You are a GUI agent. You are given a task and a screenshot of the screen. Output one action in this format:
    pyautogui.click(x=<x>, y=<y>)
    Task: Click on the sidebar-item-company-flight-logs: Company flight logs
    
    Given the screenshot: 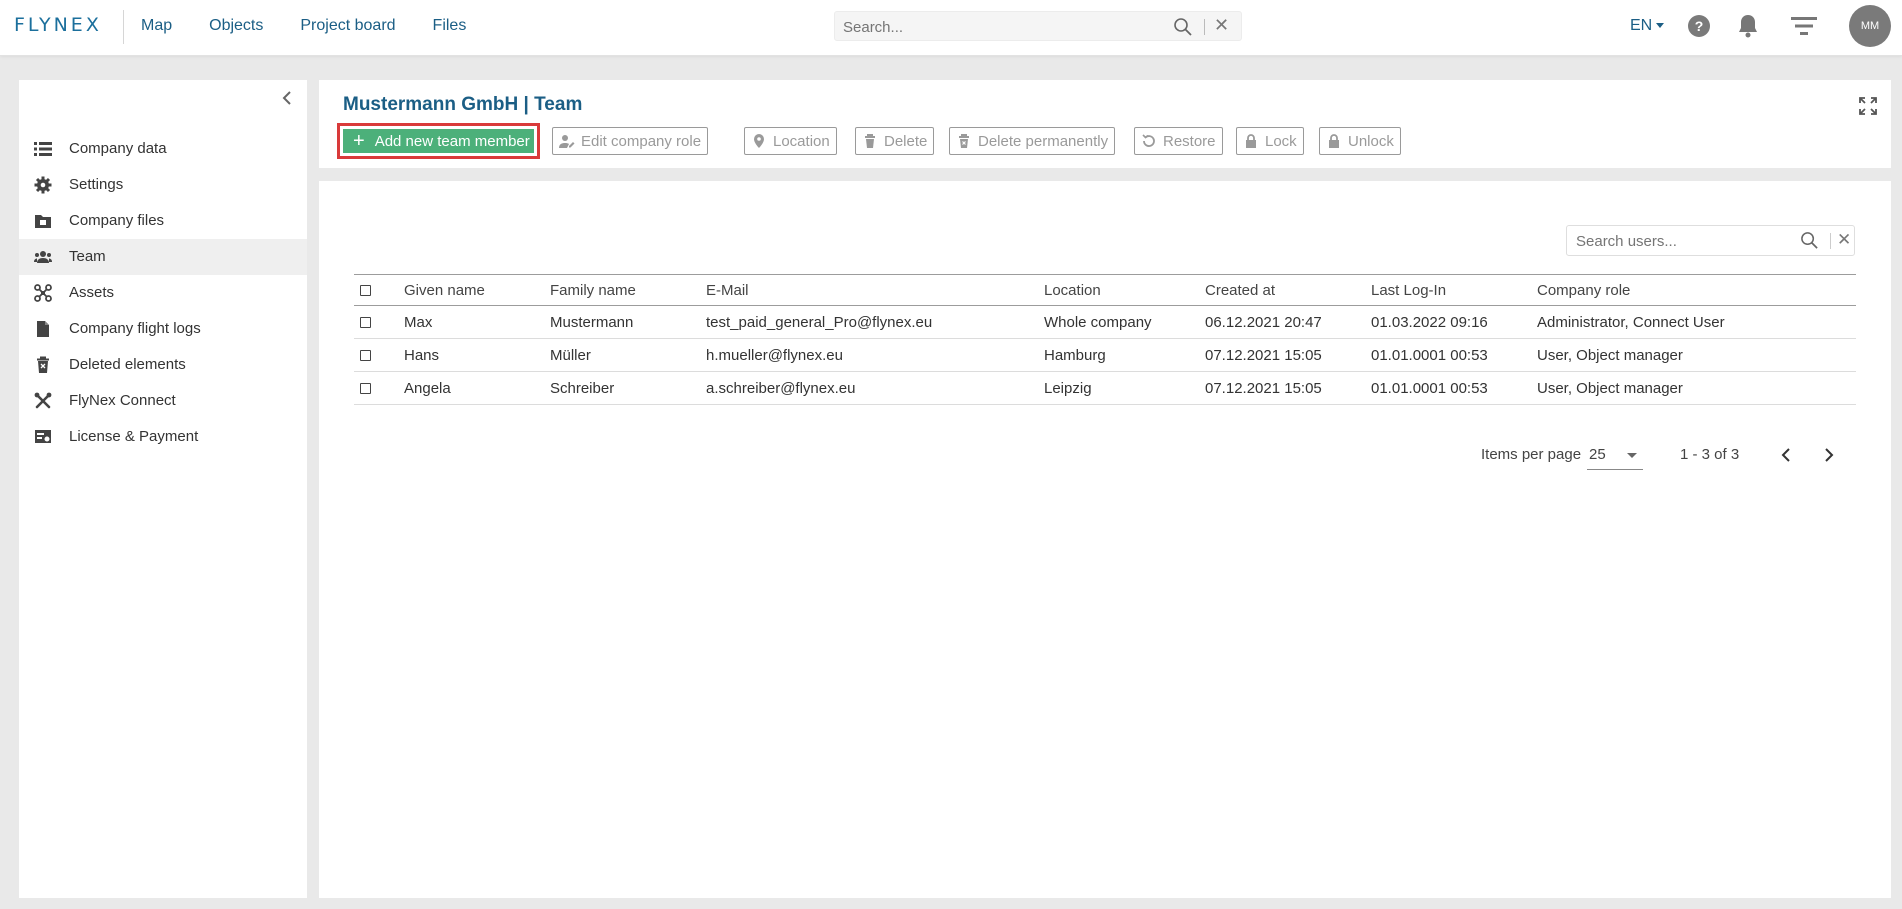 What is the action you would take?
    pyautogui.click(x=163, y=329)
    